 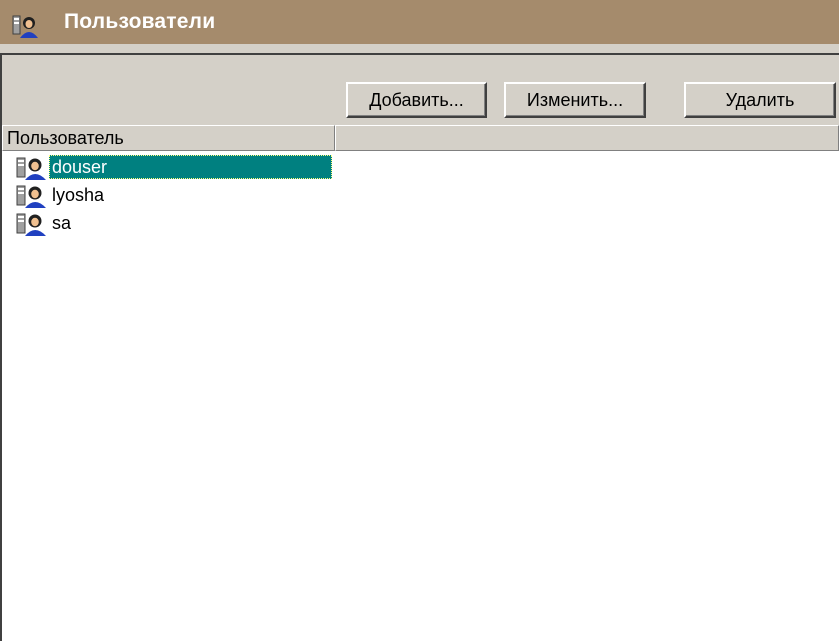 What do you see at coordinates (25, 26) in the screenshot?
I see `users-icon` at bounding box center [25, 26].